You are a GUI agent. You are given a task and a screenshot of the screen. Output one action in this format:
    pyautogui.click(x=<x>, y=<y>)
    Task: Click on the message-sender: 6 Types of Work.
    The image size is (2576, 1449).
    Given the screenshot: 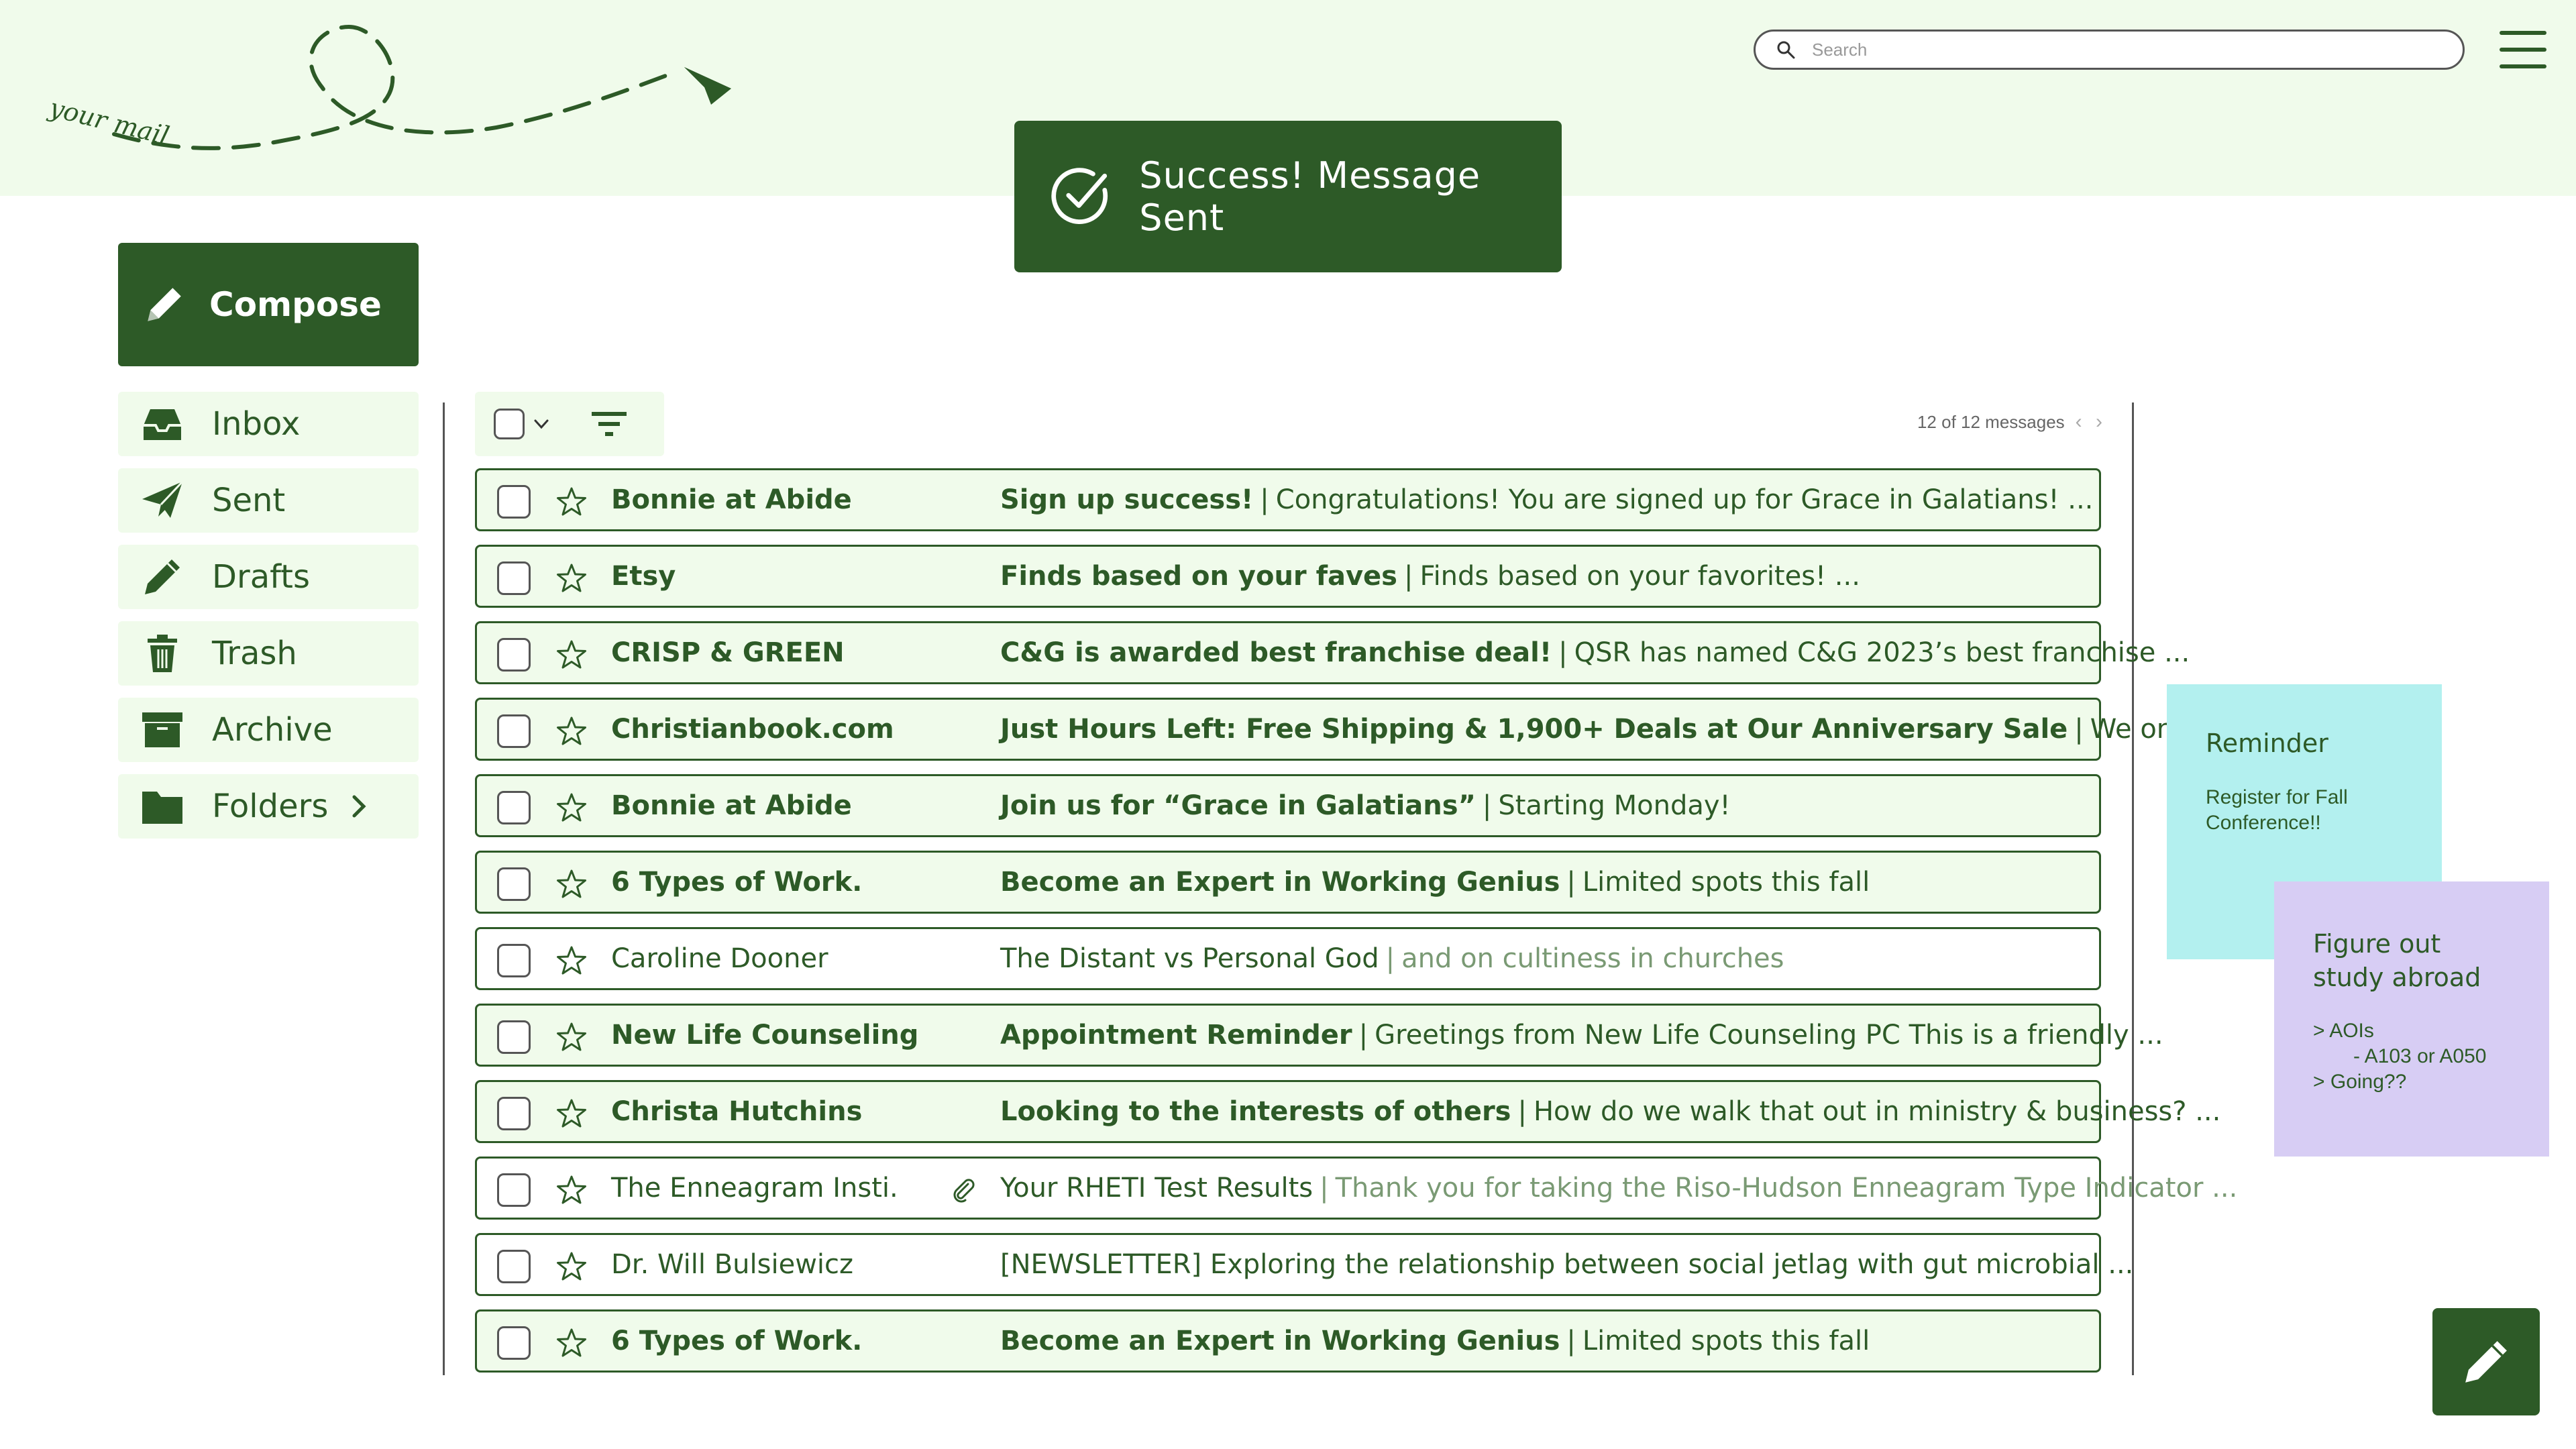 What is the action you would take?
    pyautogui.click(x=737, y=882)
    